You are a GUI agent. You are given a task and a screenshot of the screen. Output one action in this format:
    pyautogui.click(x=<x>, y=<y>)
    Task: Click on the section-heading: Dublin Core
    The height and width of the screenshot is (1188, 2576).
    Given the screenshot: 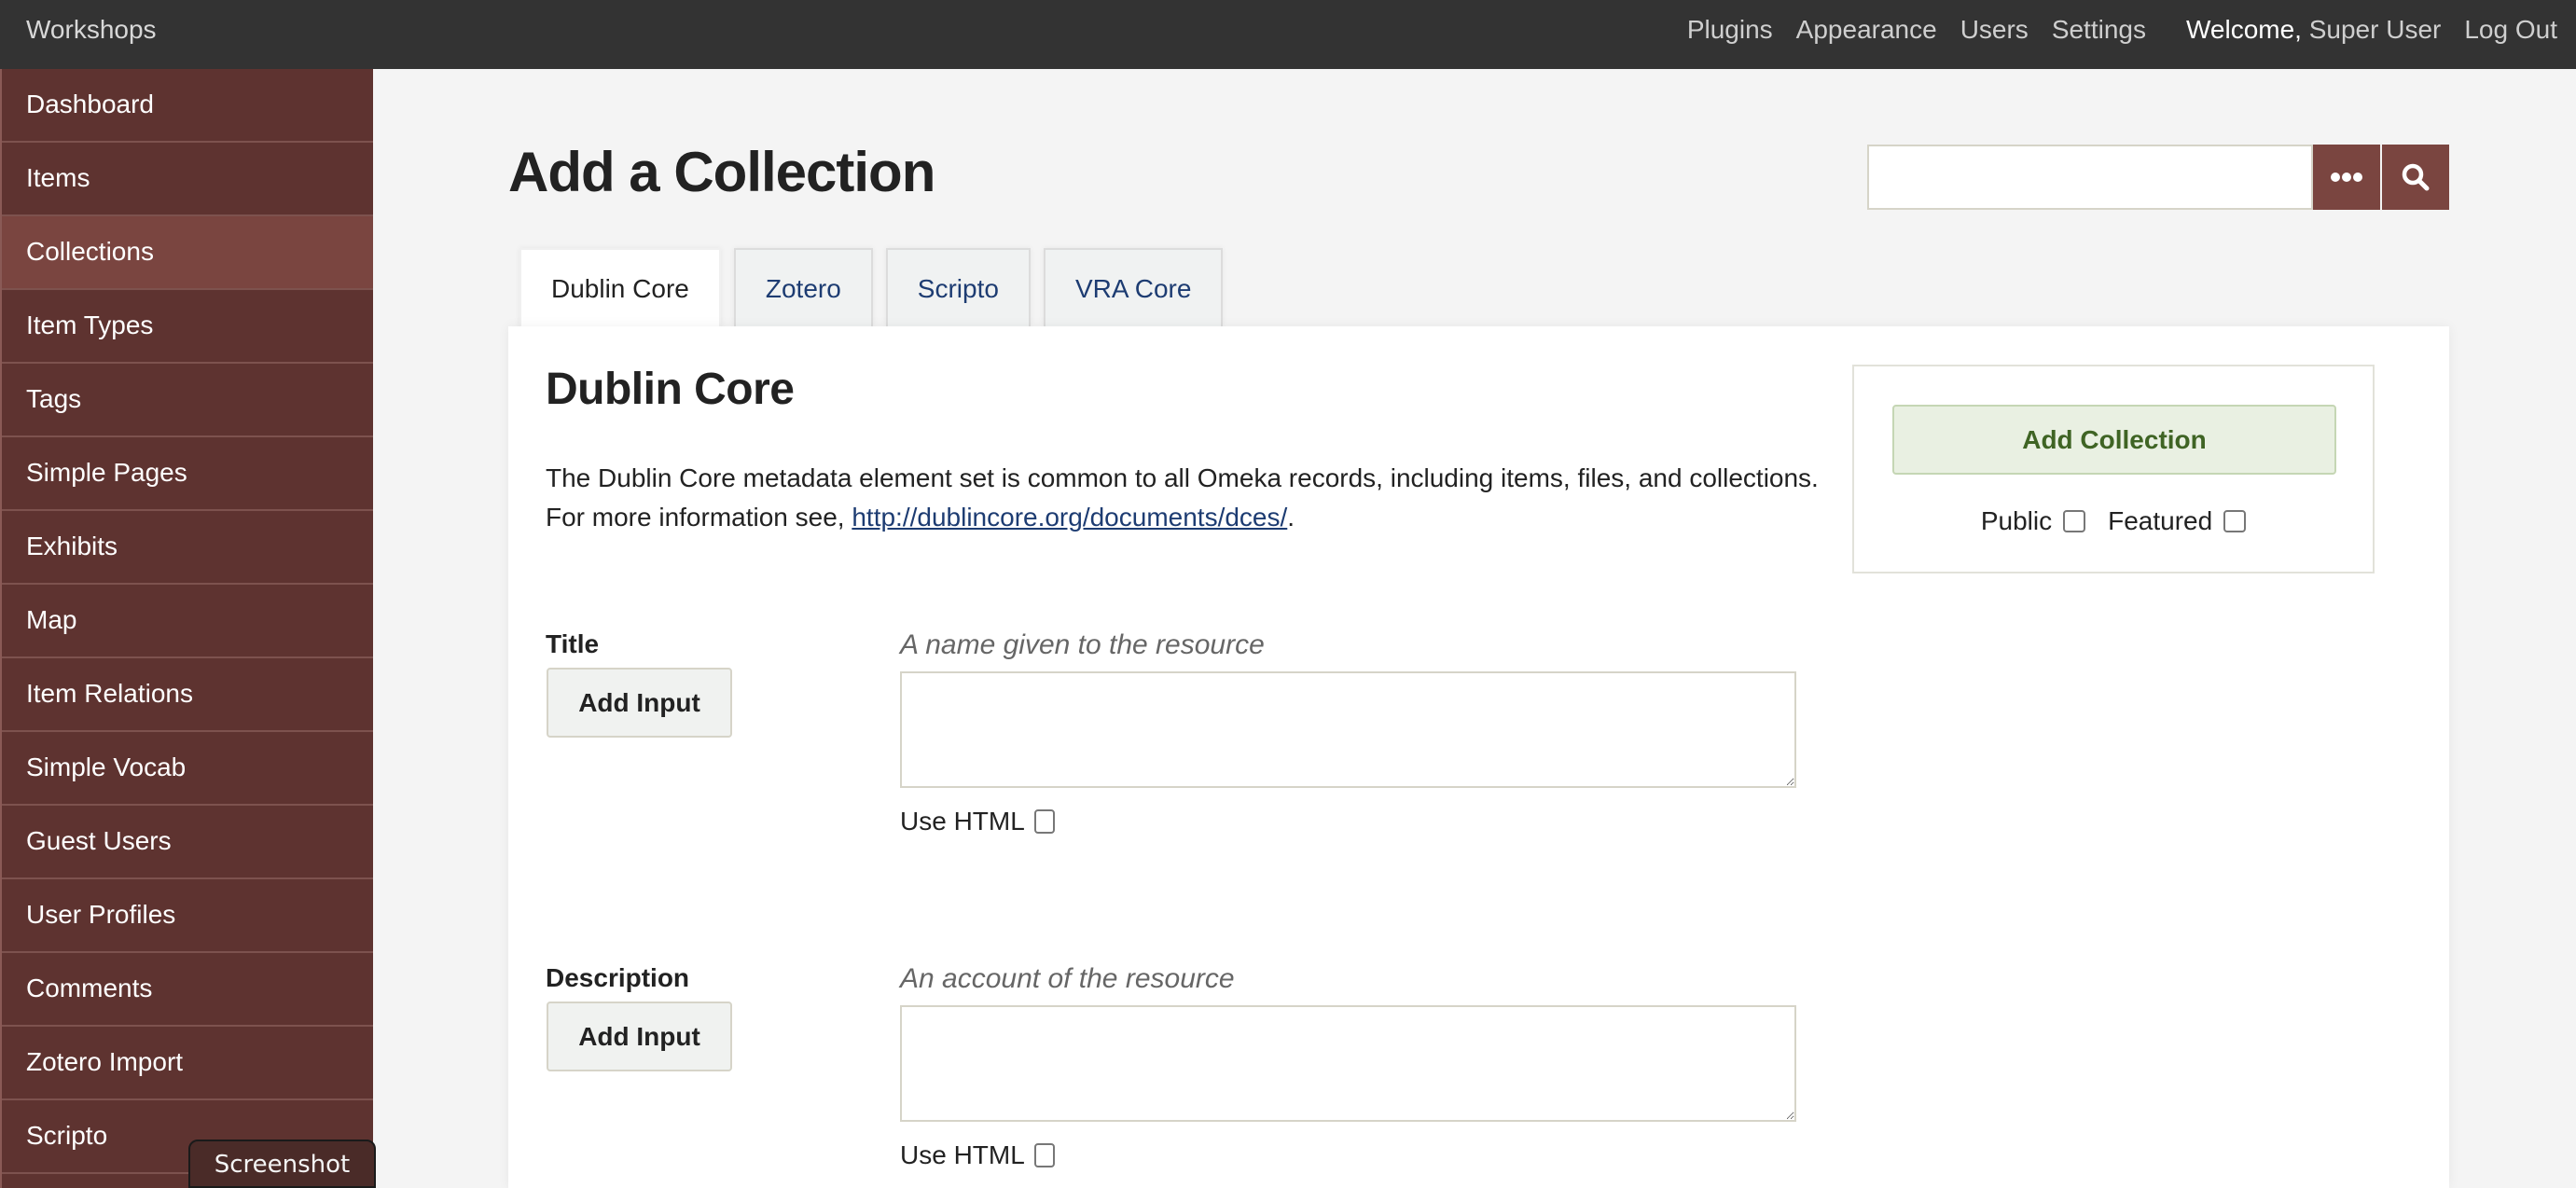 What is the action you would take?
    pyautogui.click(x=670, y=389)
    